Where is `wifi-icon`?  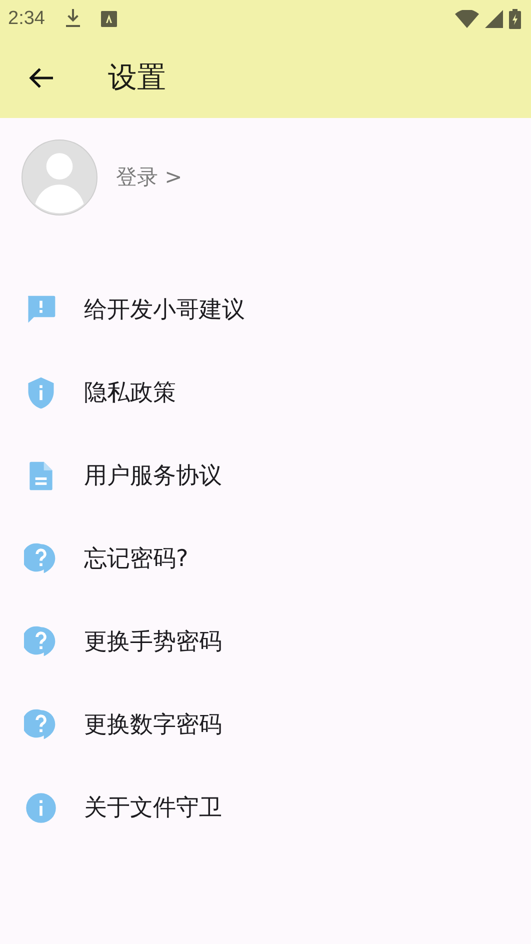
wifi-icon is located at coordinates (467, 19).